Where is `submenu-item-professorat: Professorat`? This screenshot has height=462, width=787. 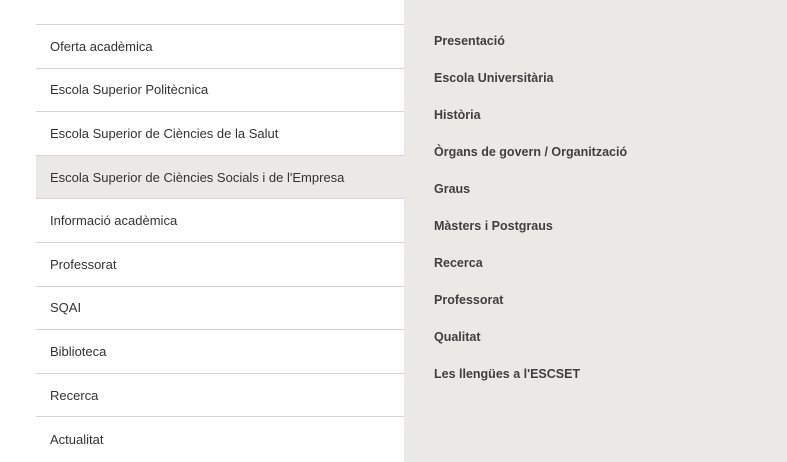
submenu-item-professorat: Professorat is located at coordinates (530, 310).